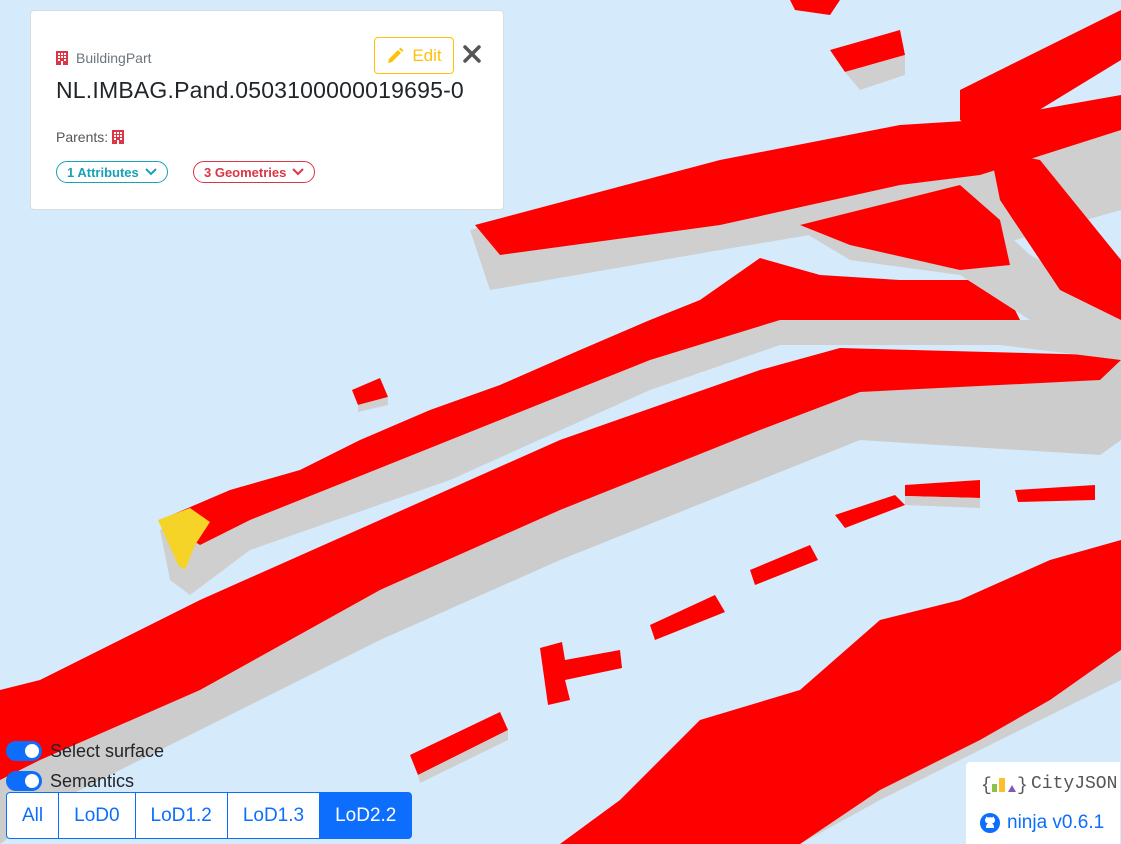  I want to click on lod1-3-button: LoD1.3, so click(273, 815).